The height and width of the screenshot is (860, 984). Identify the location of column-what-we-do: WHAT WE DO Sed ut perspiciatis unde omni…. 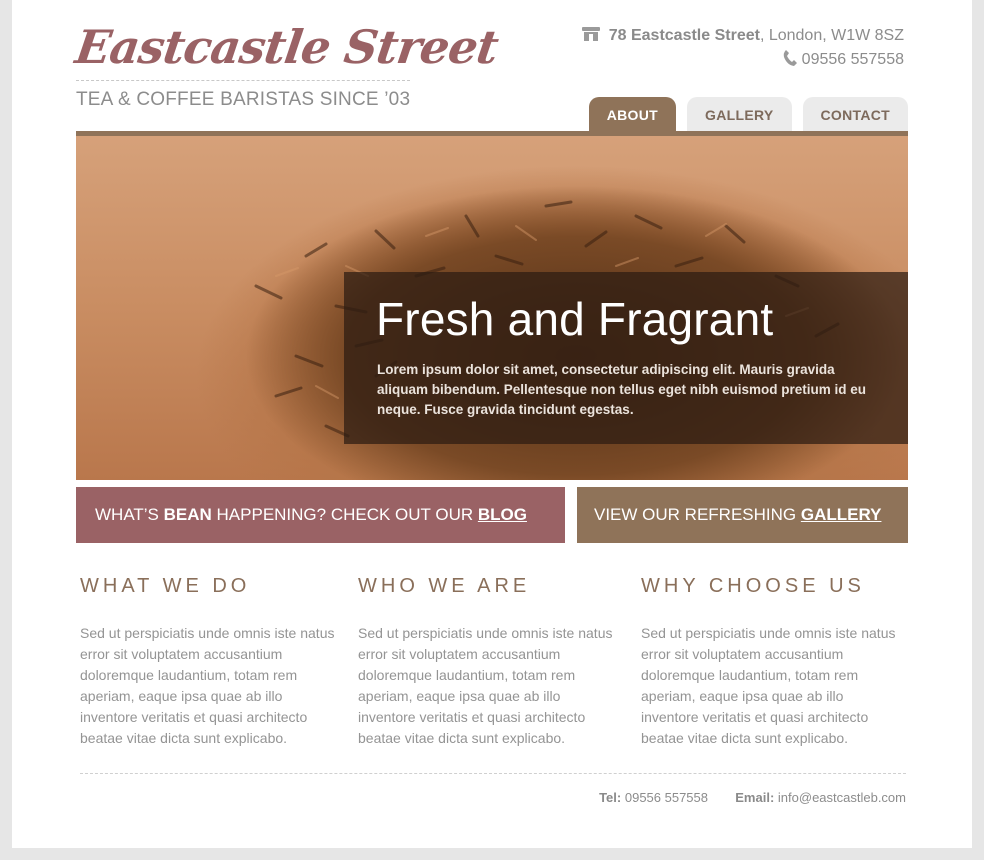
(210, 662).